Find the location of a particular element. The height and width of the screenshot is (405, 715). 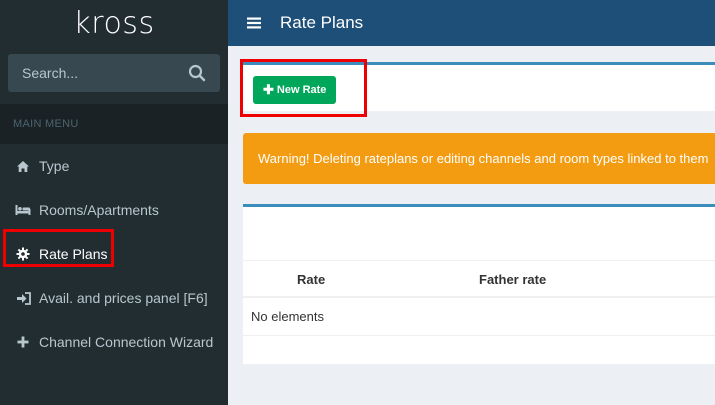

plus-icon: ✚ is located at coordinates (268, 89).